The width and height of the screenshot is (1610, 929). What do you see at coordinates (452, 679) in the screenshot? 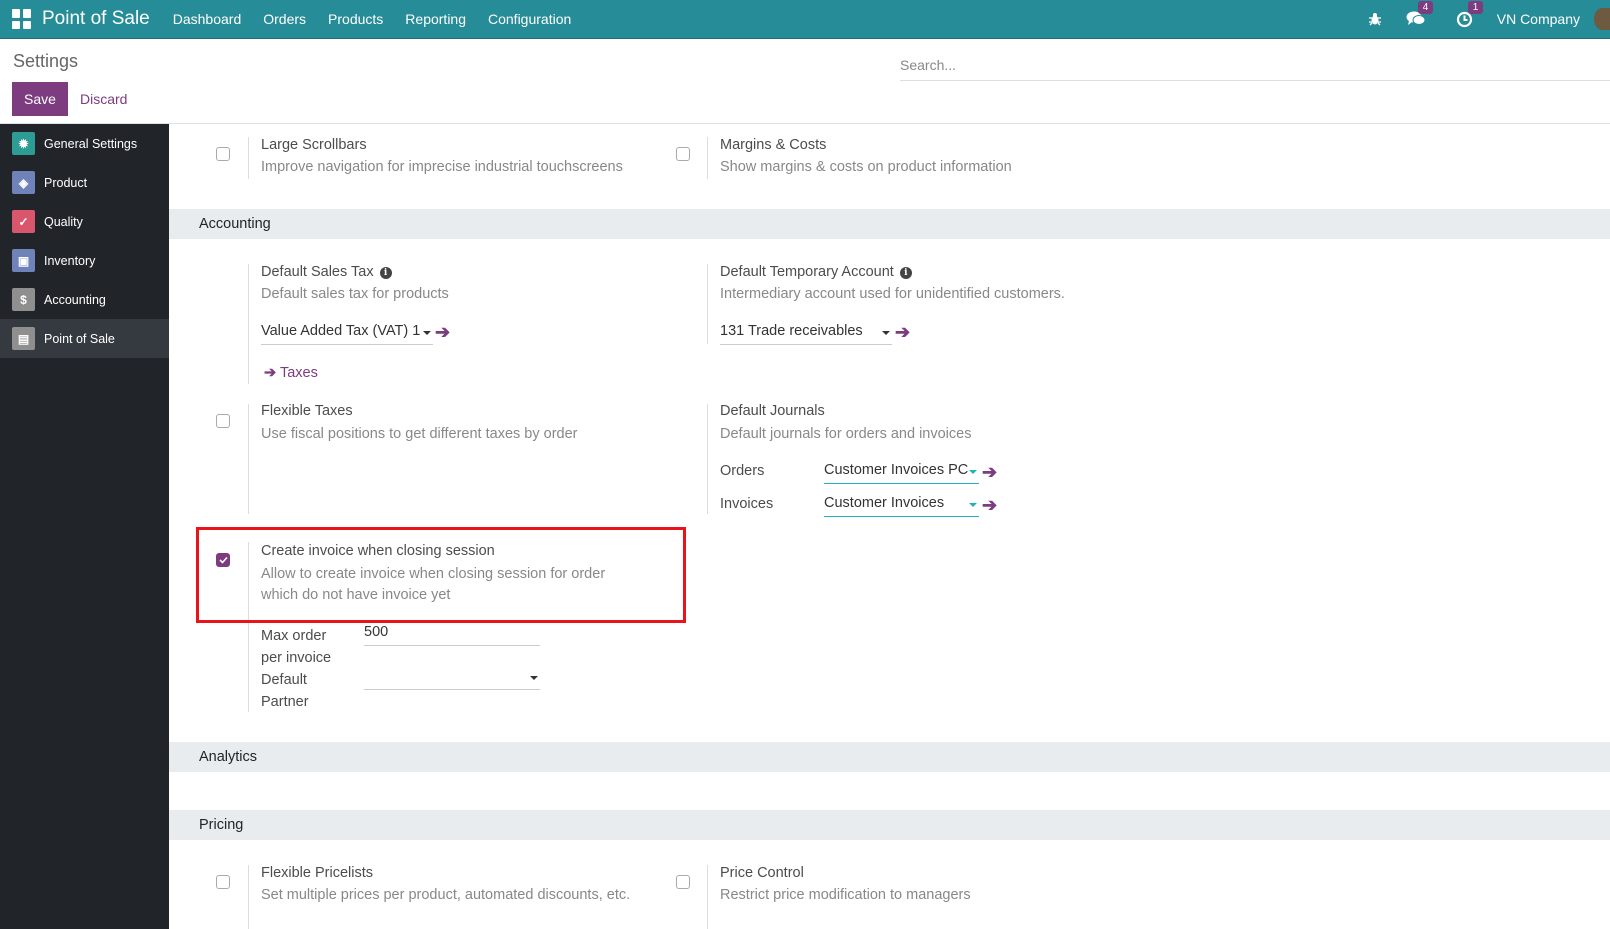
I see `default-partner-select` at bounding box center [452, 679].